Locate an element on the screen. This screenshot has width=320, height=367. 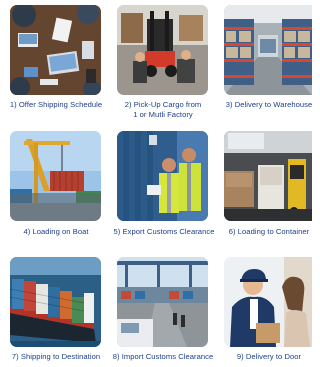
step-2-label-line1: 2) Pick-Up Cargo from is located at coordinates (163, 104).